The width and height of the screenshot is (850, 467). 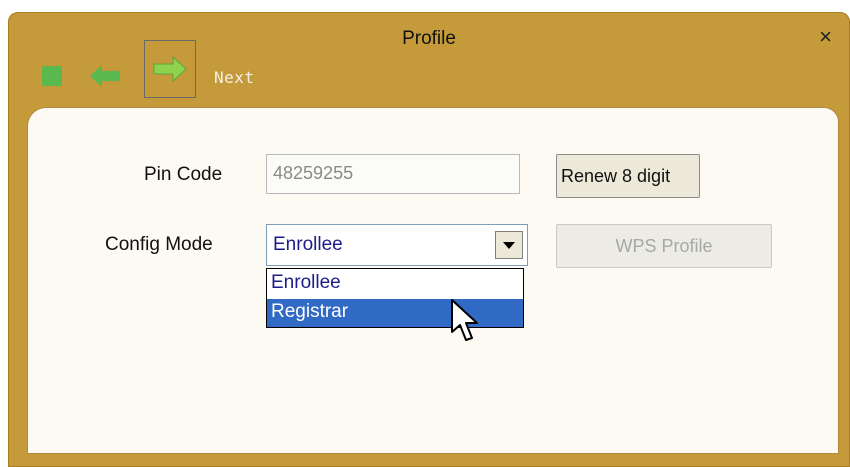 I want to click on window-title: Profile, so click(x=429, y=38).